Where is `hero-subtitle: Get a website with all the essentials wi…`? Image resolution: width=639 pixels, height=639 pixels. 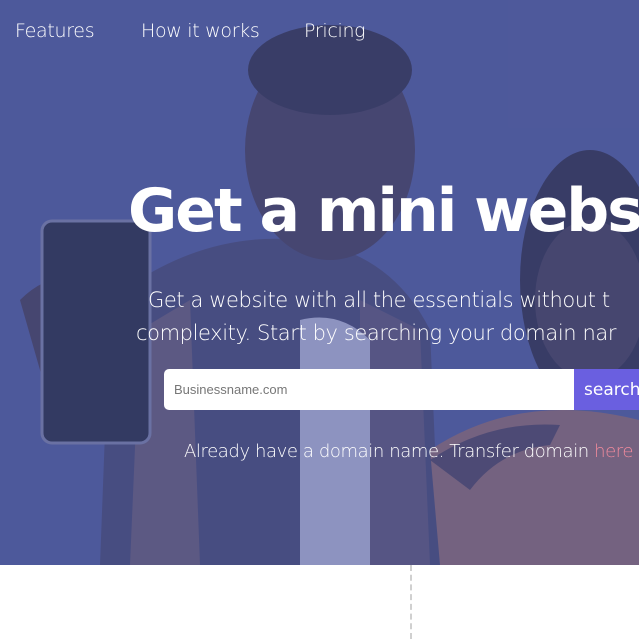 hero-subtitle: Get a website with all the essentials wi… is located at coordinates (376, 317).